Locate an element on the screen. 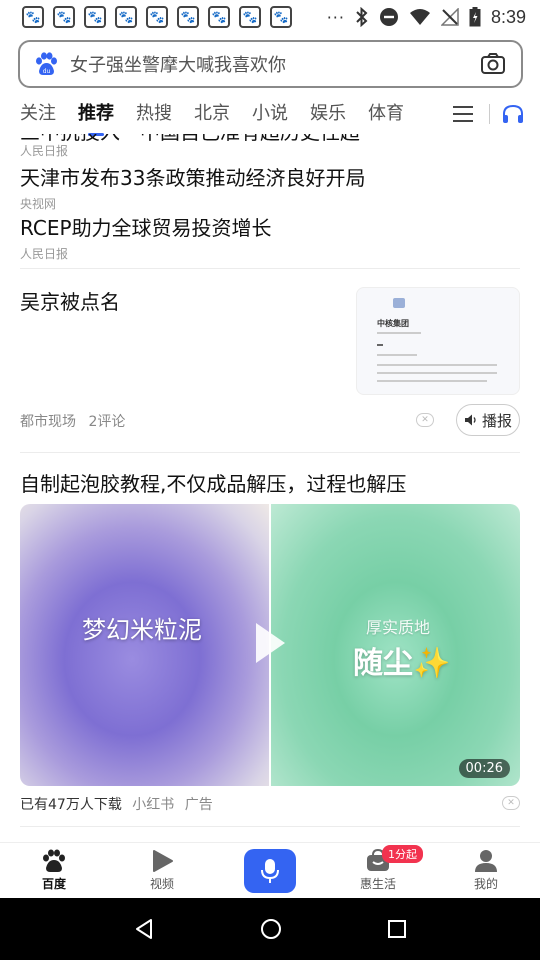  news-source: 央视网 is located at coordinates (38, 204).